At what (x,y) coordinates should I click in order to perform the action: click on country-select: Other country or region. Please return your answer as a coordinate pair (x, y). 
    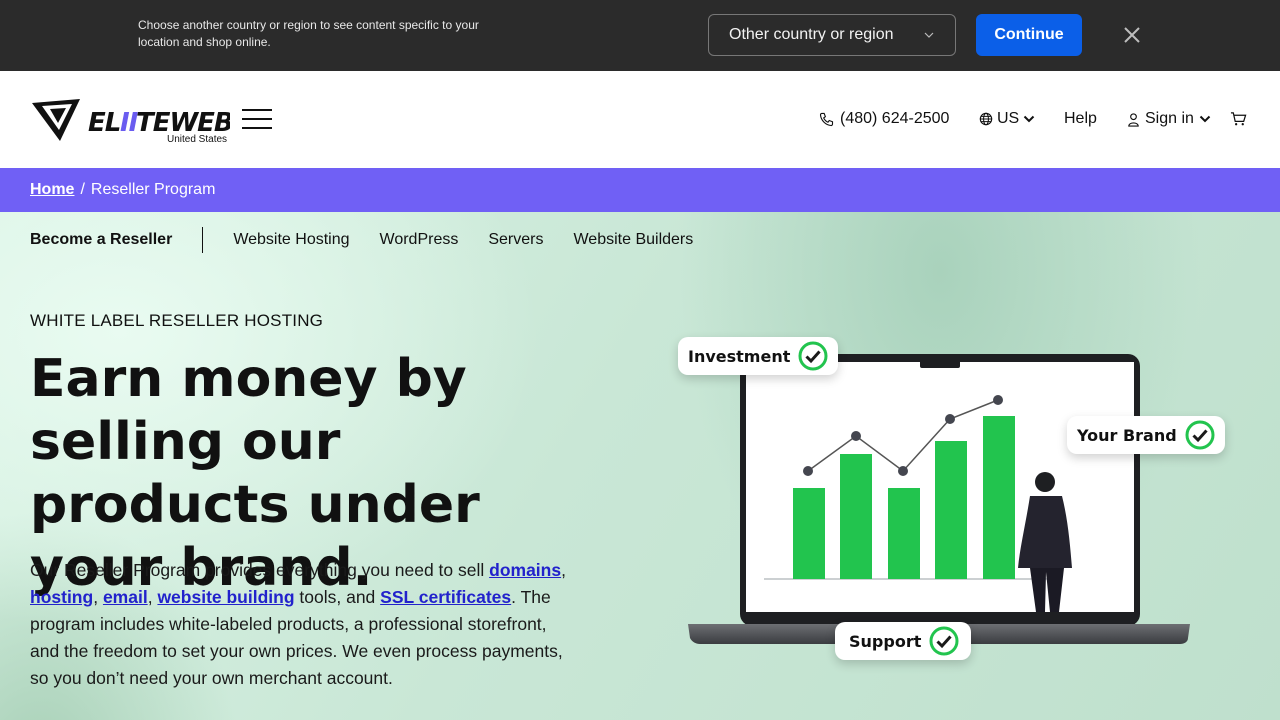
    Looking at the image, I should click on (832, 35).